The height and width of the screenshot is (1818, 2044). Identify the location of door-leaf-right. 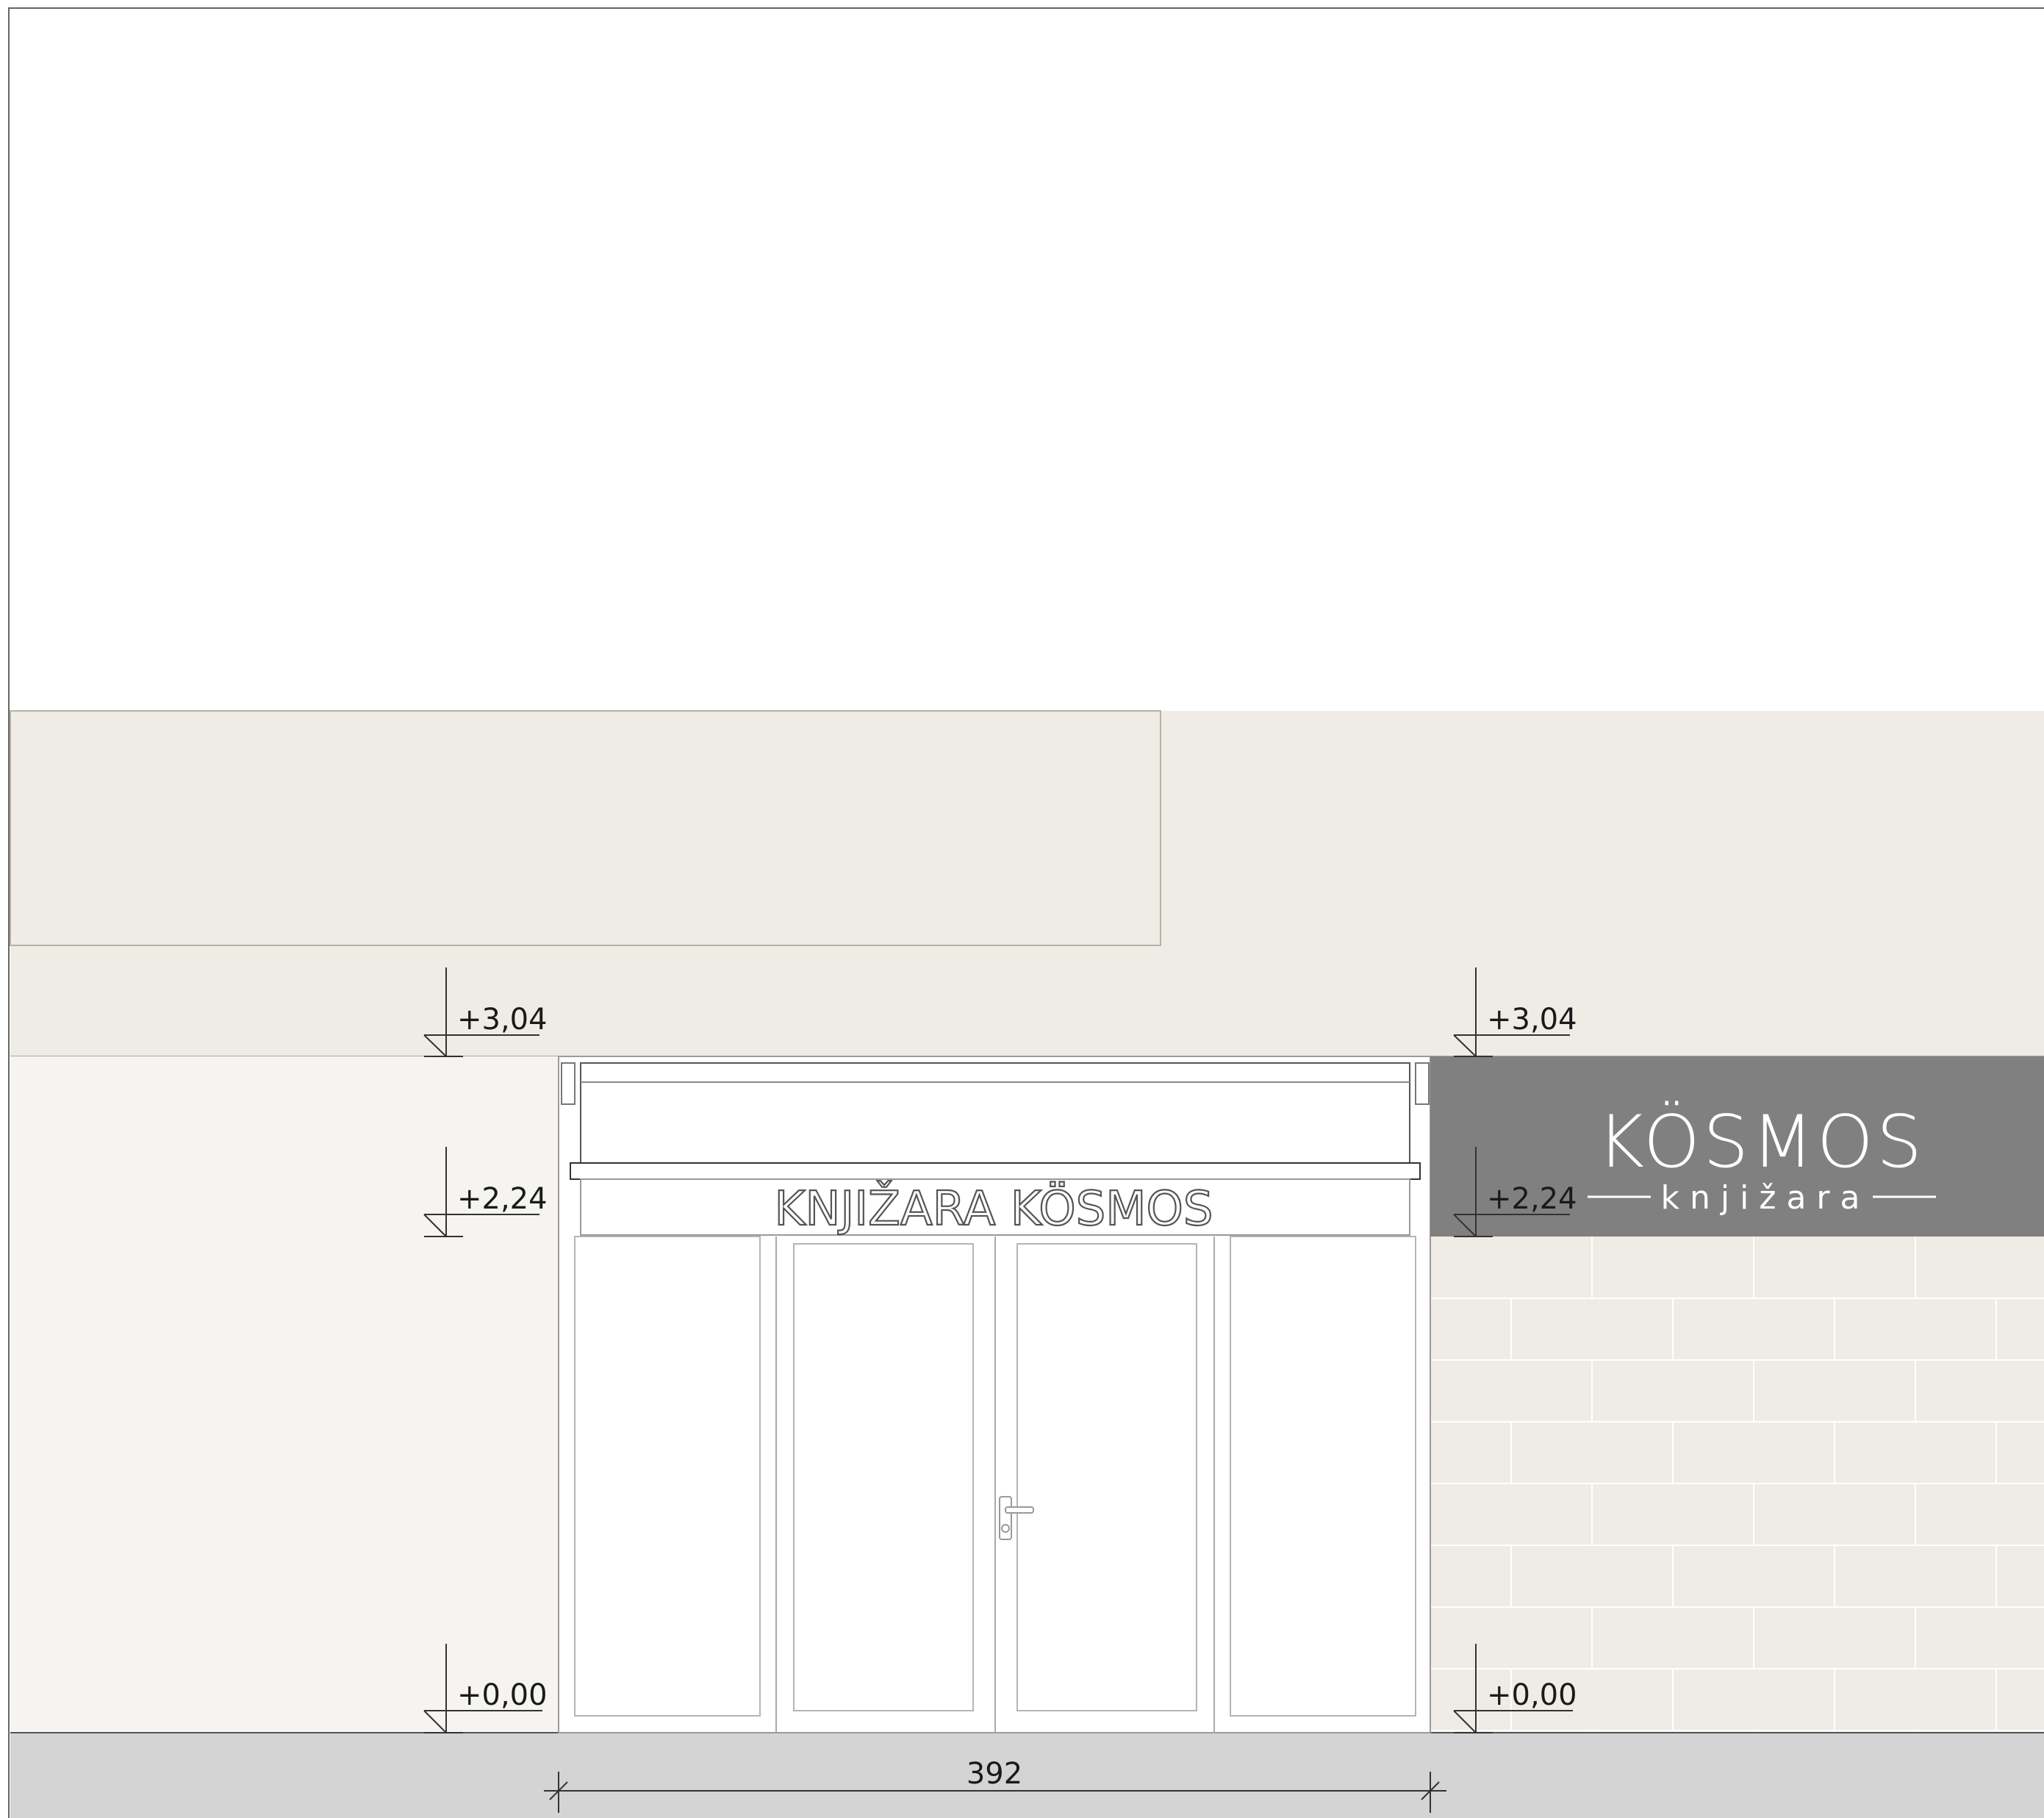
(1106, 1477).